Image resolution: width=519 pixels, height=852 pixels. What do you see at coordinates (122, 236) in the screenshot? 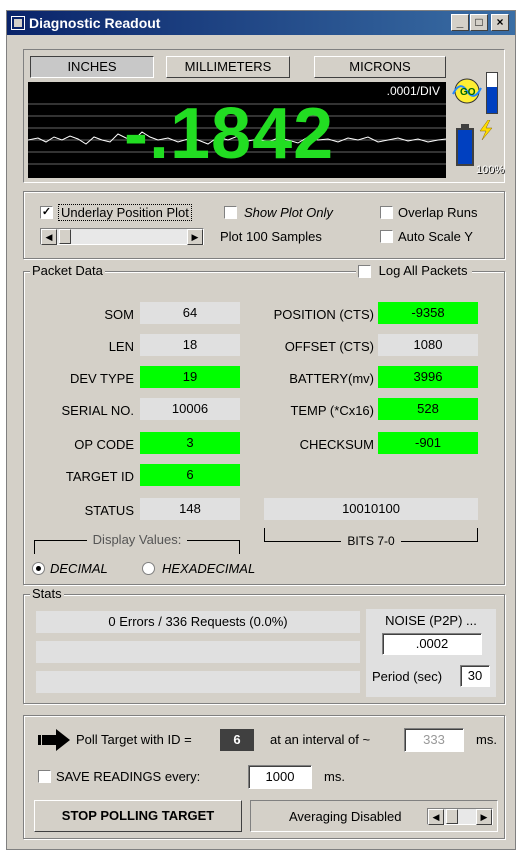
I see `samples-slider: ◀ ▶` at bounding box center [122, 236].